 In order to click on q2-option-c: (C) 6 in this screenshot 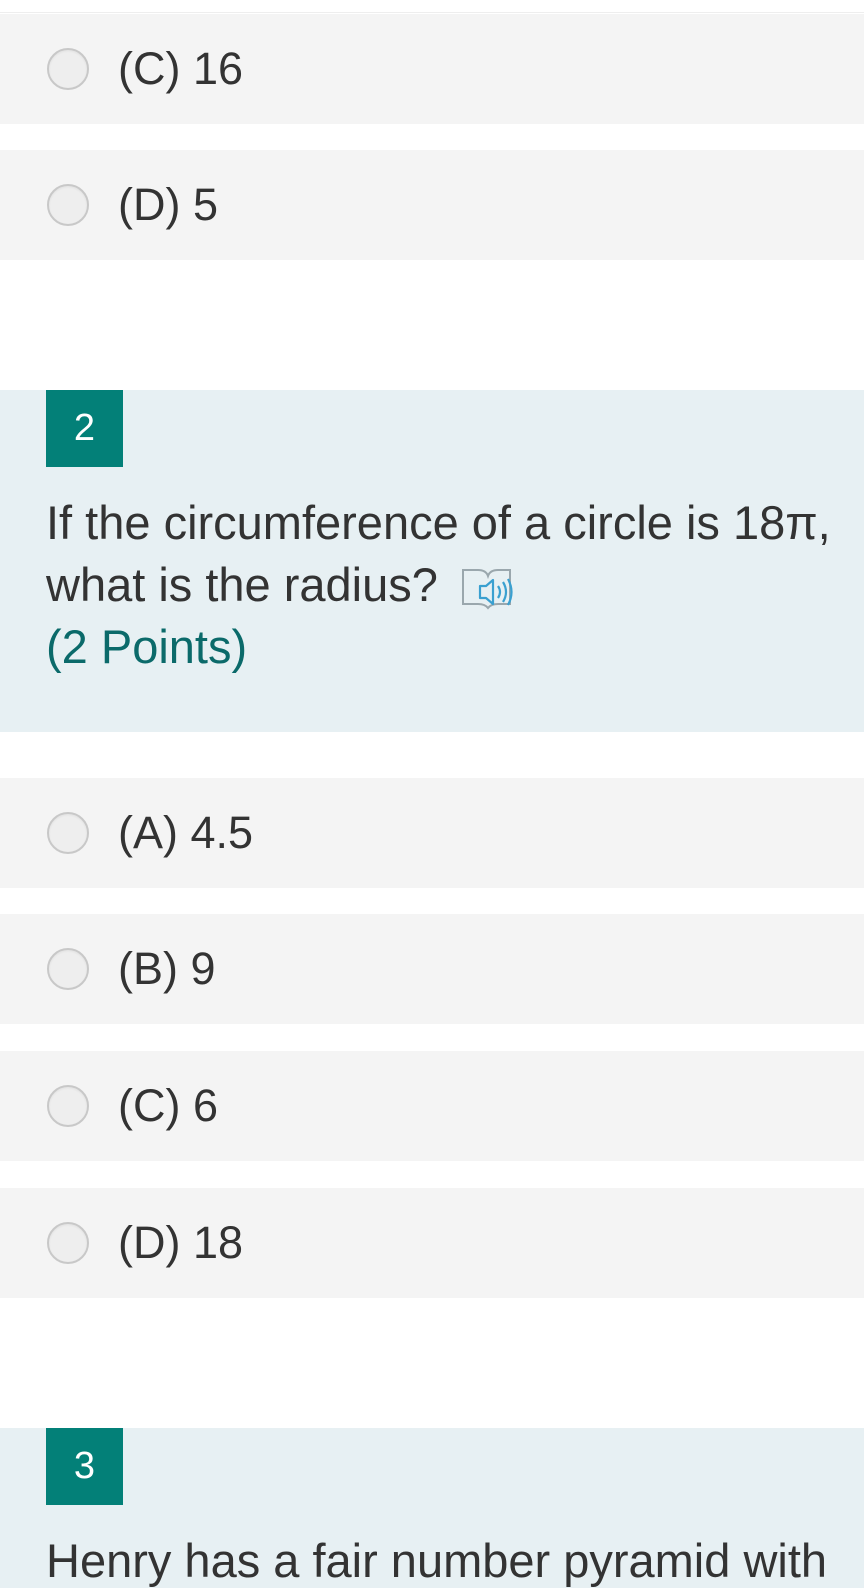, I will do `click(432, 1106)`.